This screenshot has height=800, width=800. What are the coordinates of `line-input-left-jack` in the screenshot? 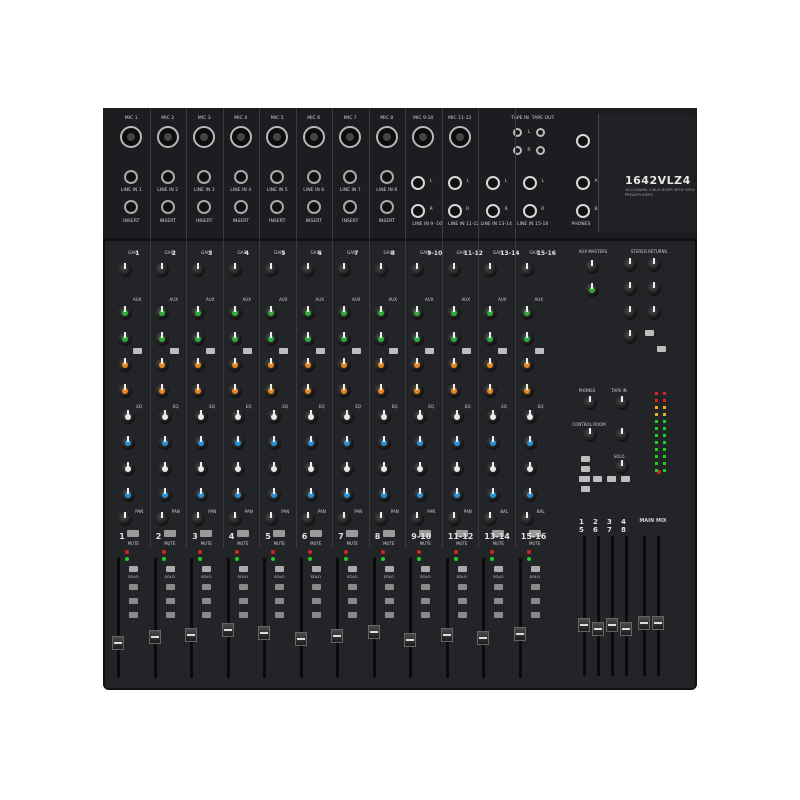 It's located at (529, 183).